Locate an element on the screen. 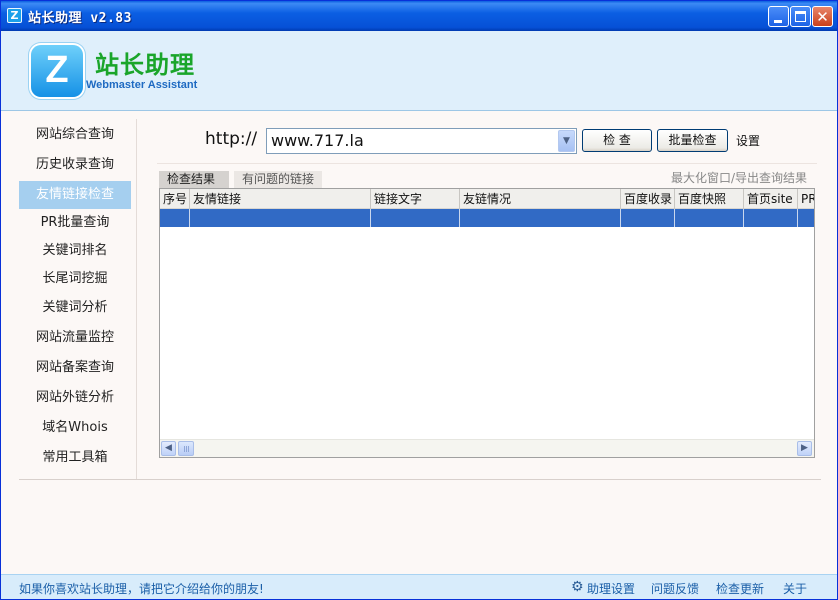  scroll-thumb is located at coordinates (186, 448).